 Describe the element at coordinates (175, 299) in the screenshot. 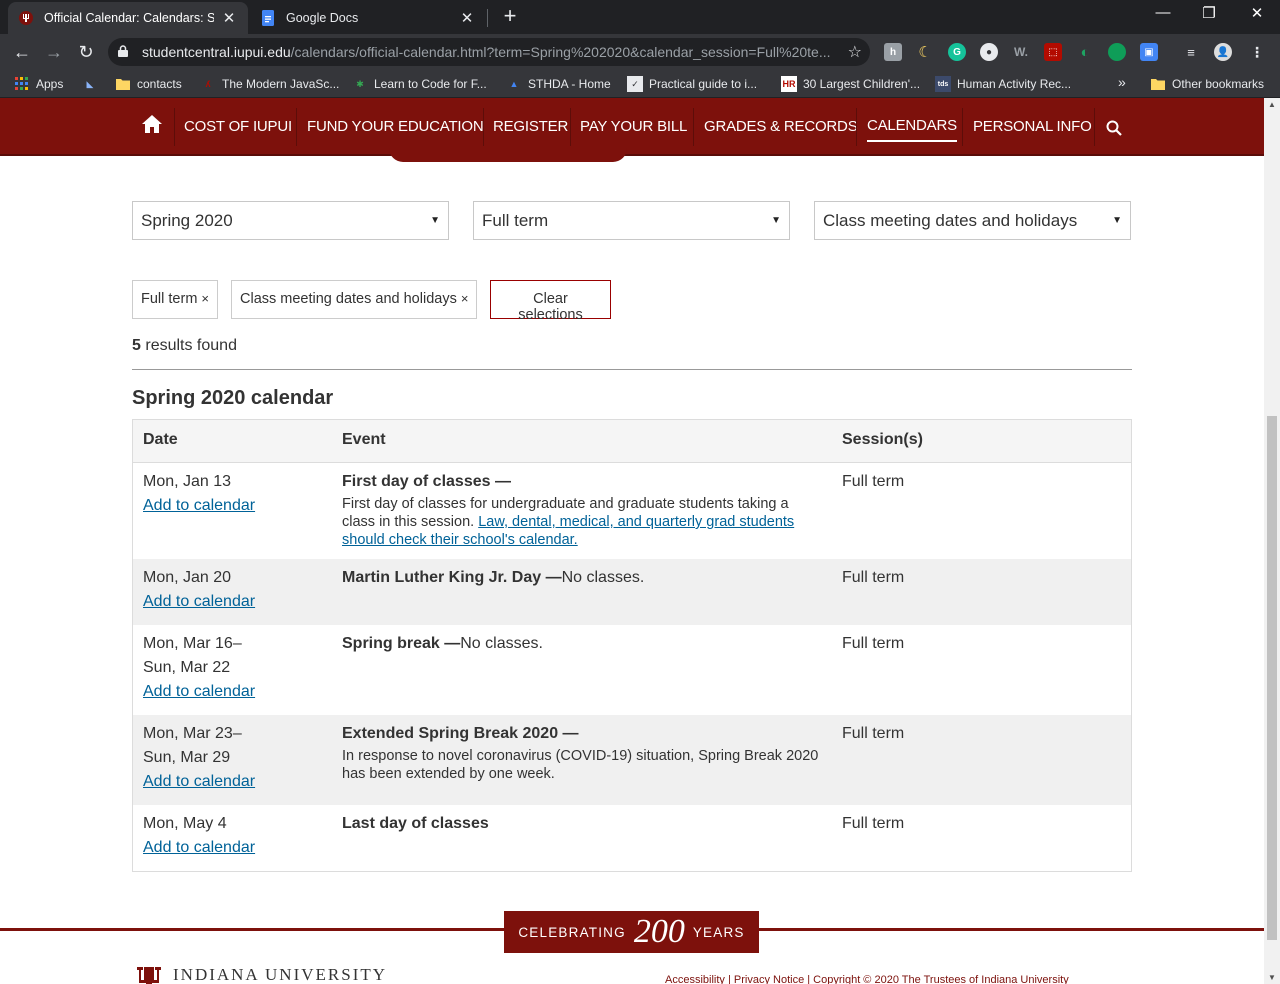

I see `filter-chip-session: Full term ×` at that location.